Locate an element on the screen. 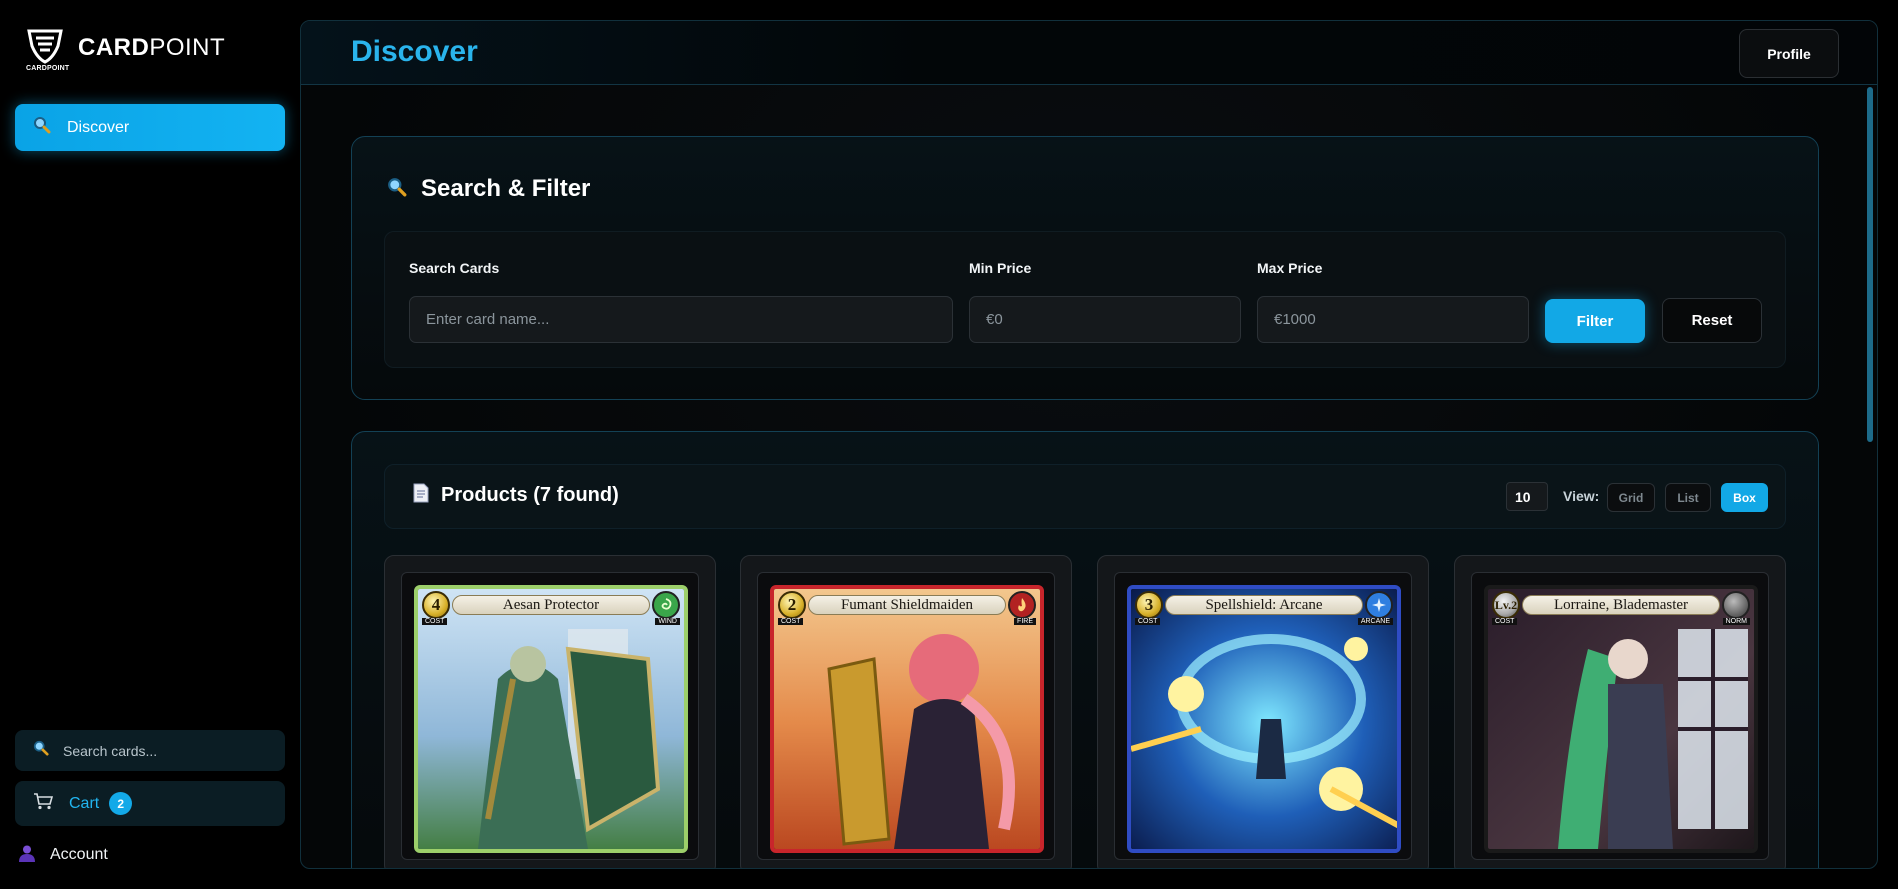 This screenshot has width=1898, height=889. profile-button: Profile is located at coordinates (1789, 53).